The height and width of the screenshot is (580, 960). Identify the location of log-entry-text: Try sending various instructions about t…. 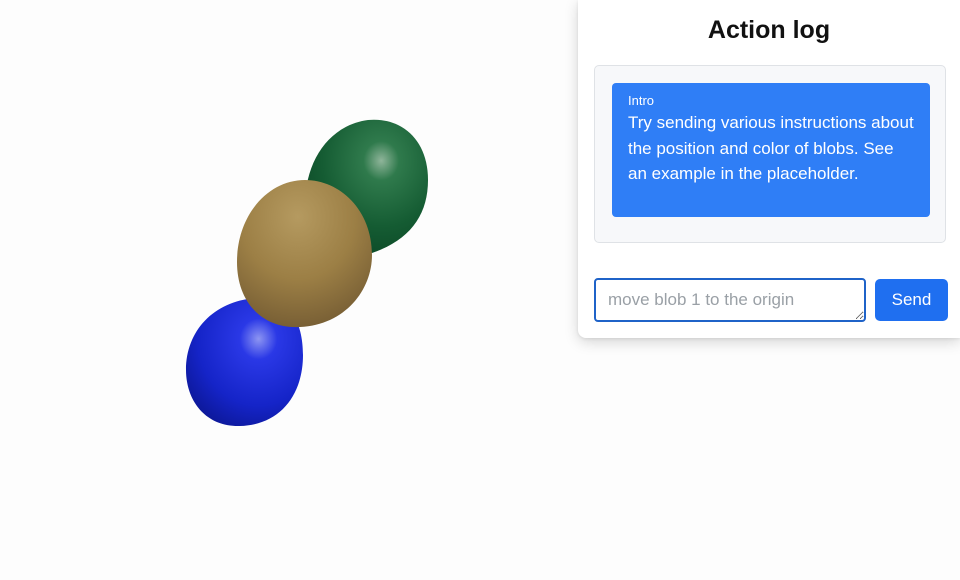
(771, 148).